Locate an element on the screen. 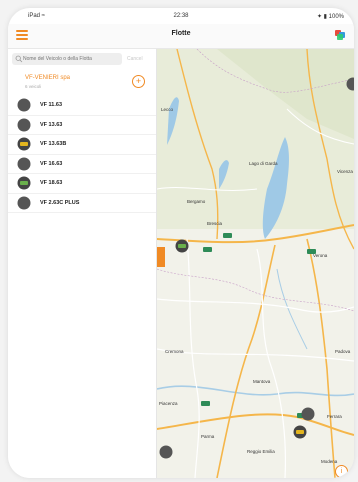  fleet-group-header: VF-VENIERI spa 6 veicoli + is located at coordinates (82, 85).